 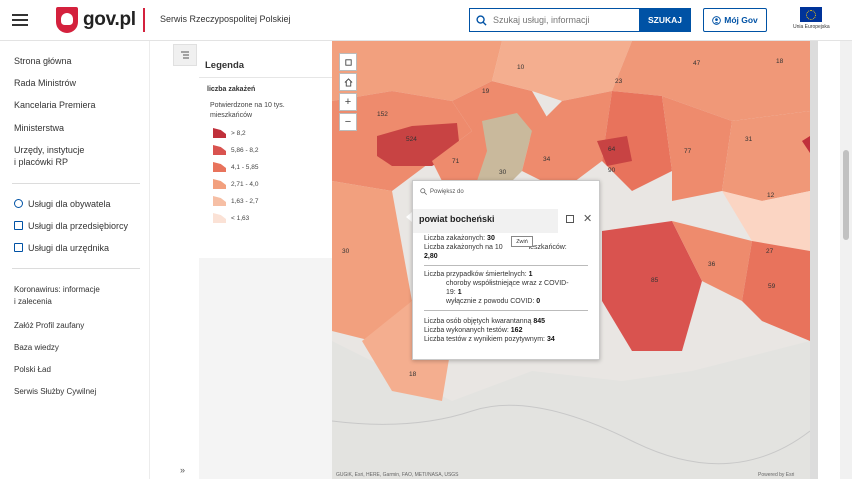 I want to click on sidebar-item-council: Rada Ministrów, so click(x=45, y=83).